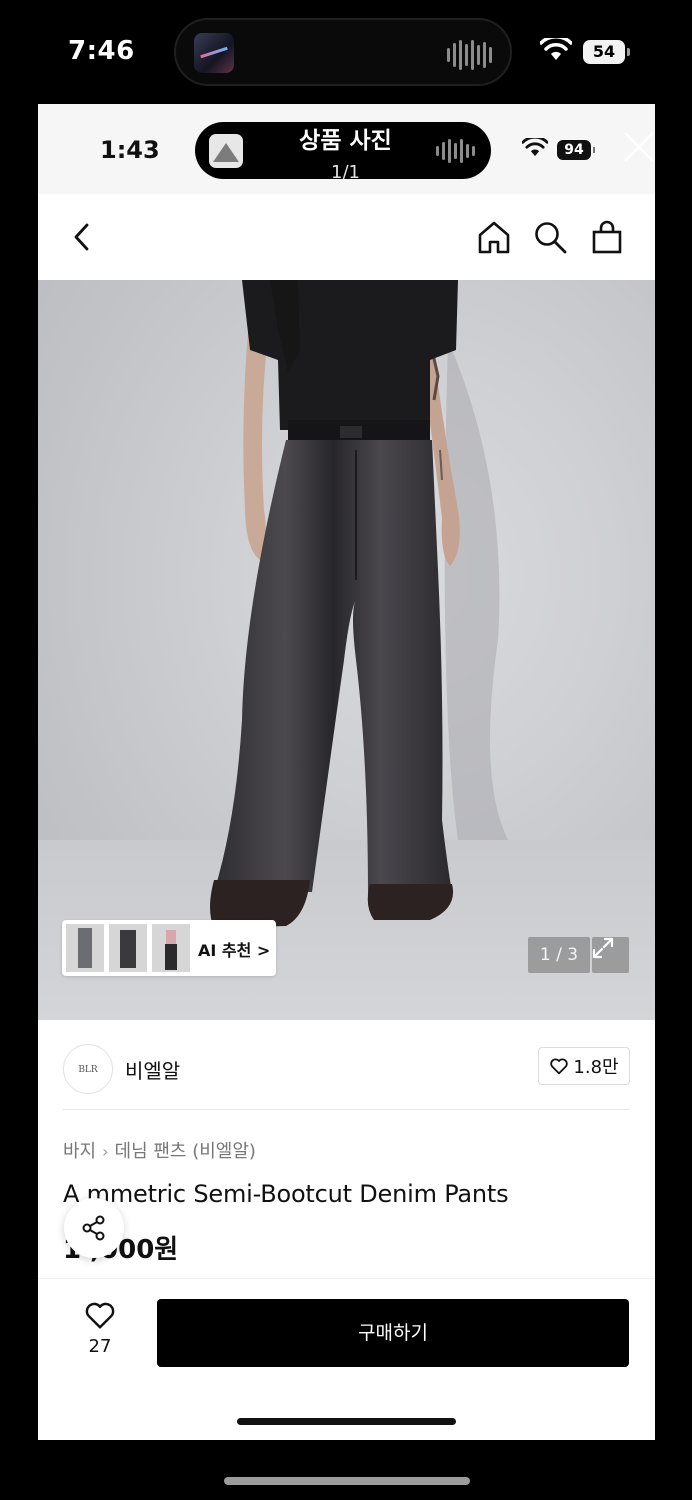 The image size is (692, 1500). I want to click on breadcrumb-category: 바지, so click(79, 1151).